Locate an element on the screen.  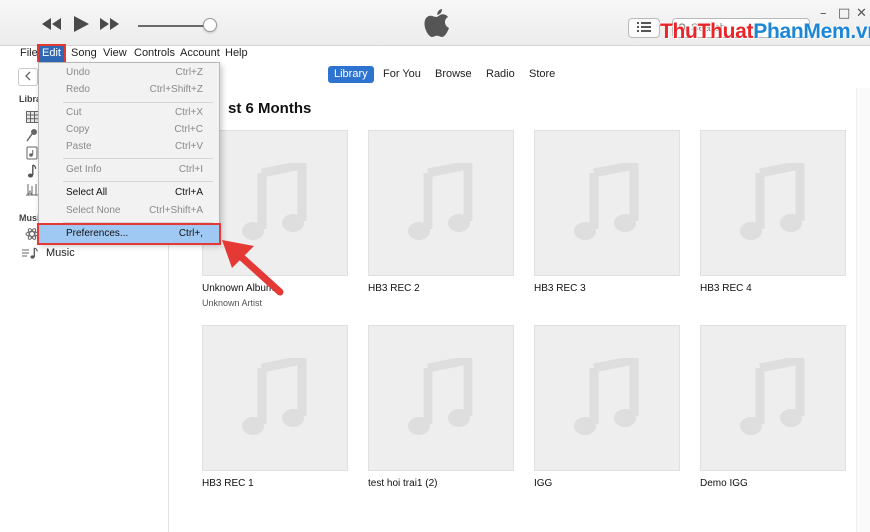
menu-edit: Edit is located at coordinates (51, 54).